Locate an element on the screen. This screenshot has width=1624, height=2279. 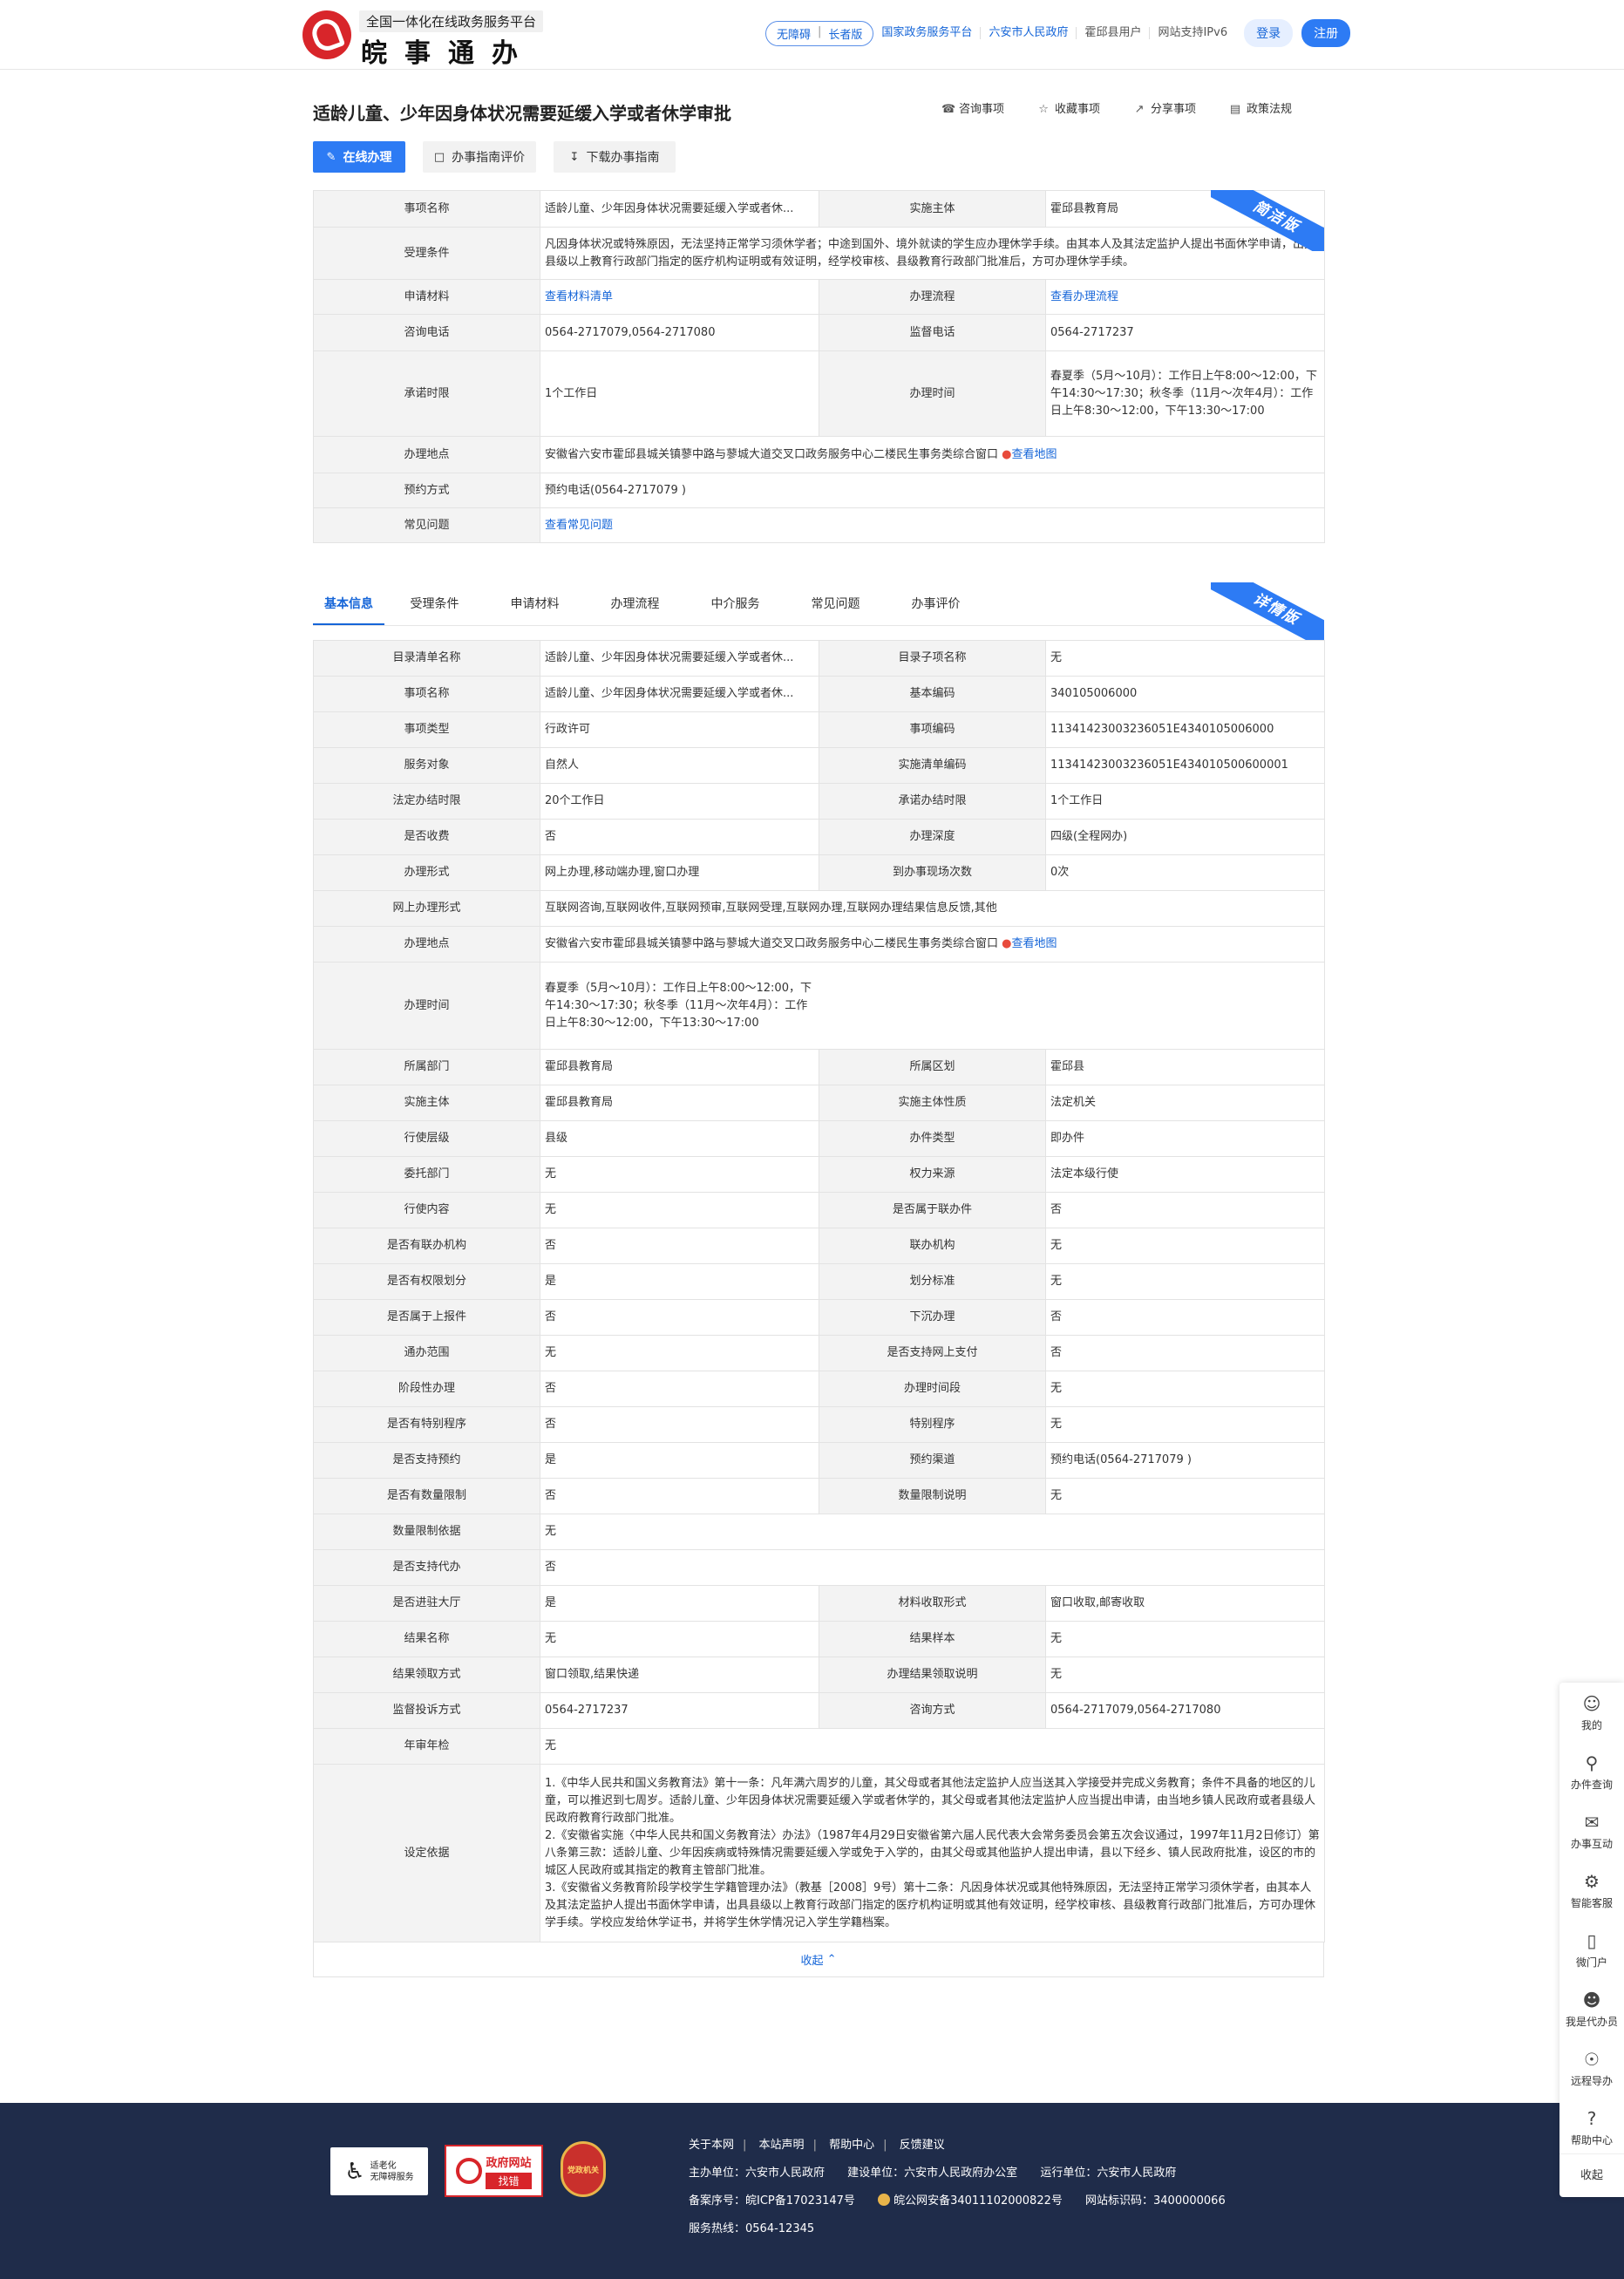
toolbar-micro-portal: ▯ 微门户 is located at coordinates (1591, 1952).